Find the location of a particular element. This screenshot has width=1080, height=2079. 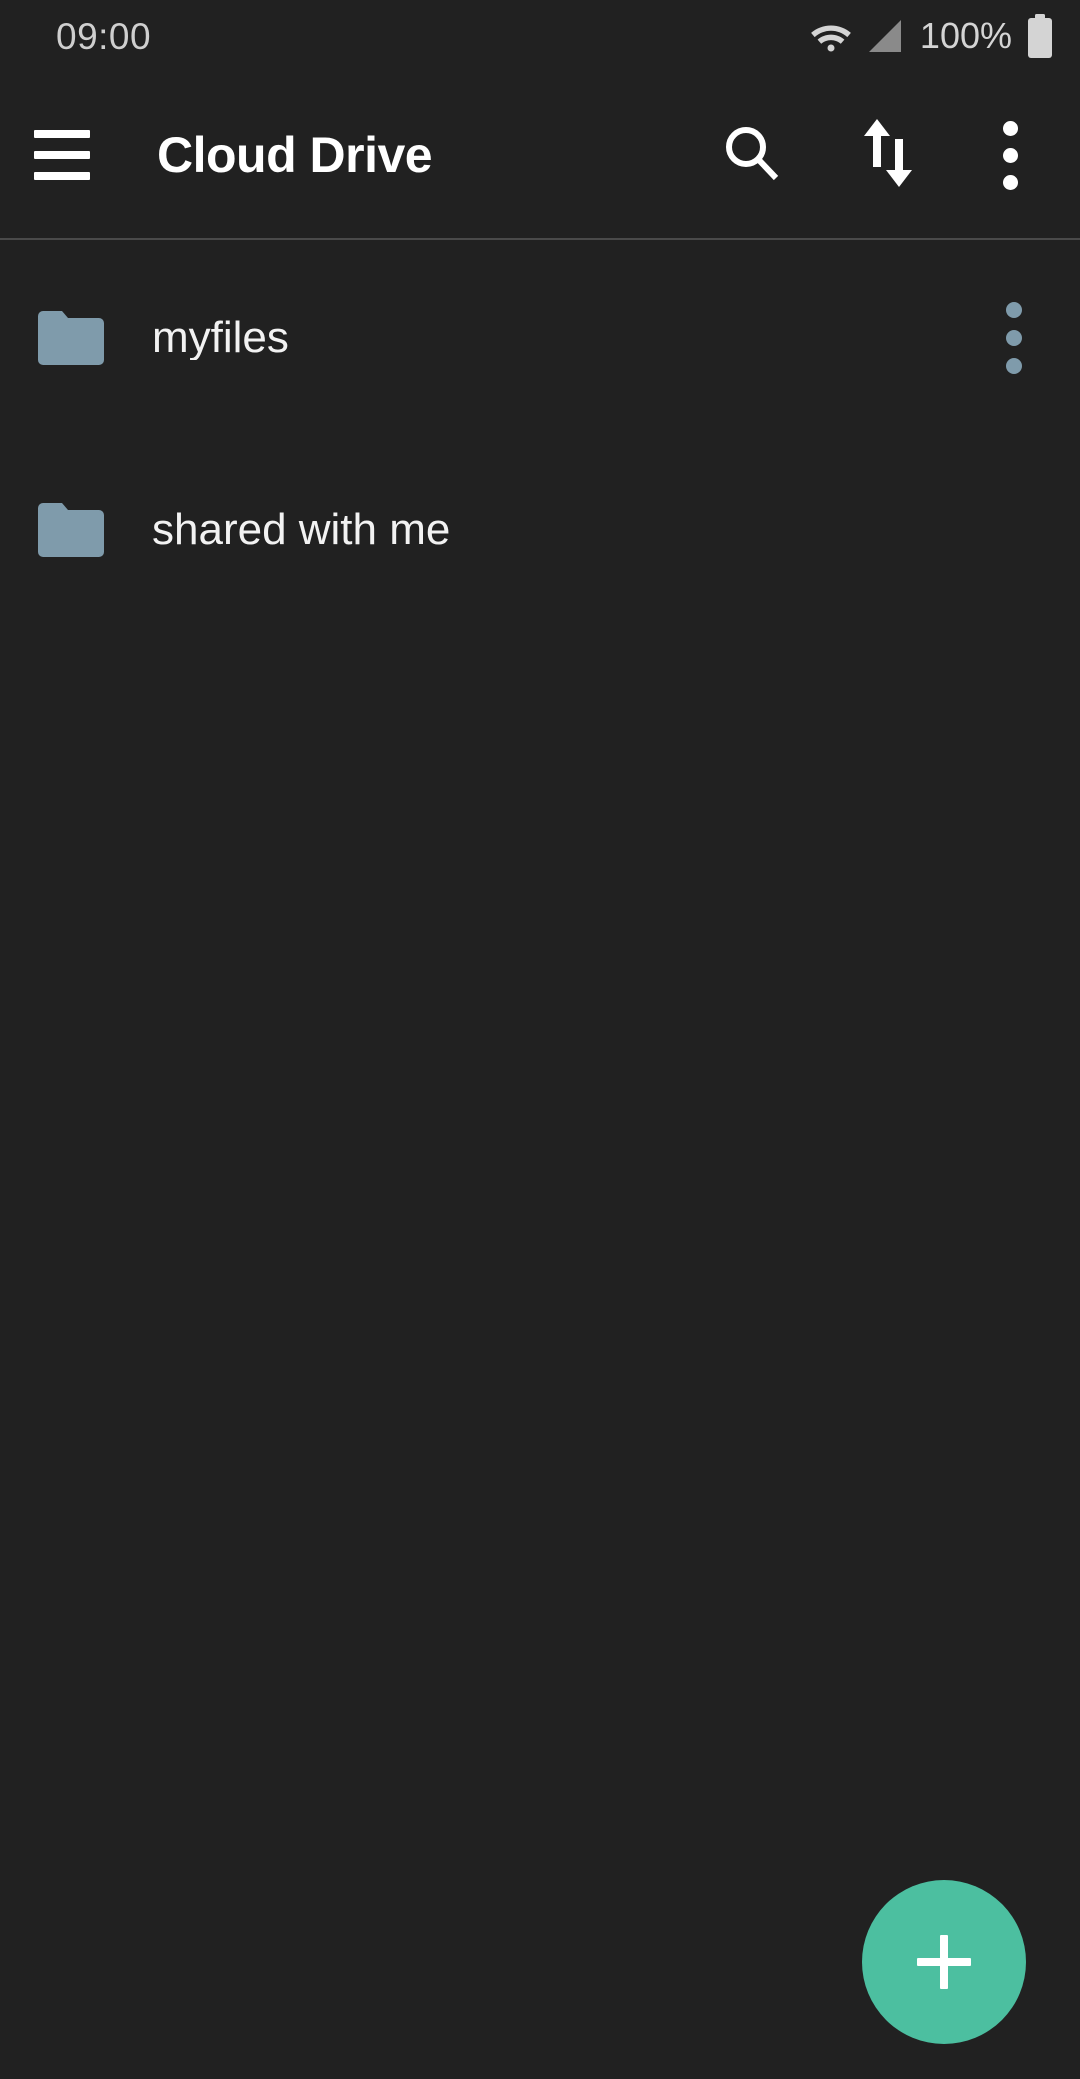

app-bar: Cloud Drive is located at coordinates (540, 156).